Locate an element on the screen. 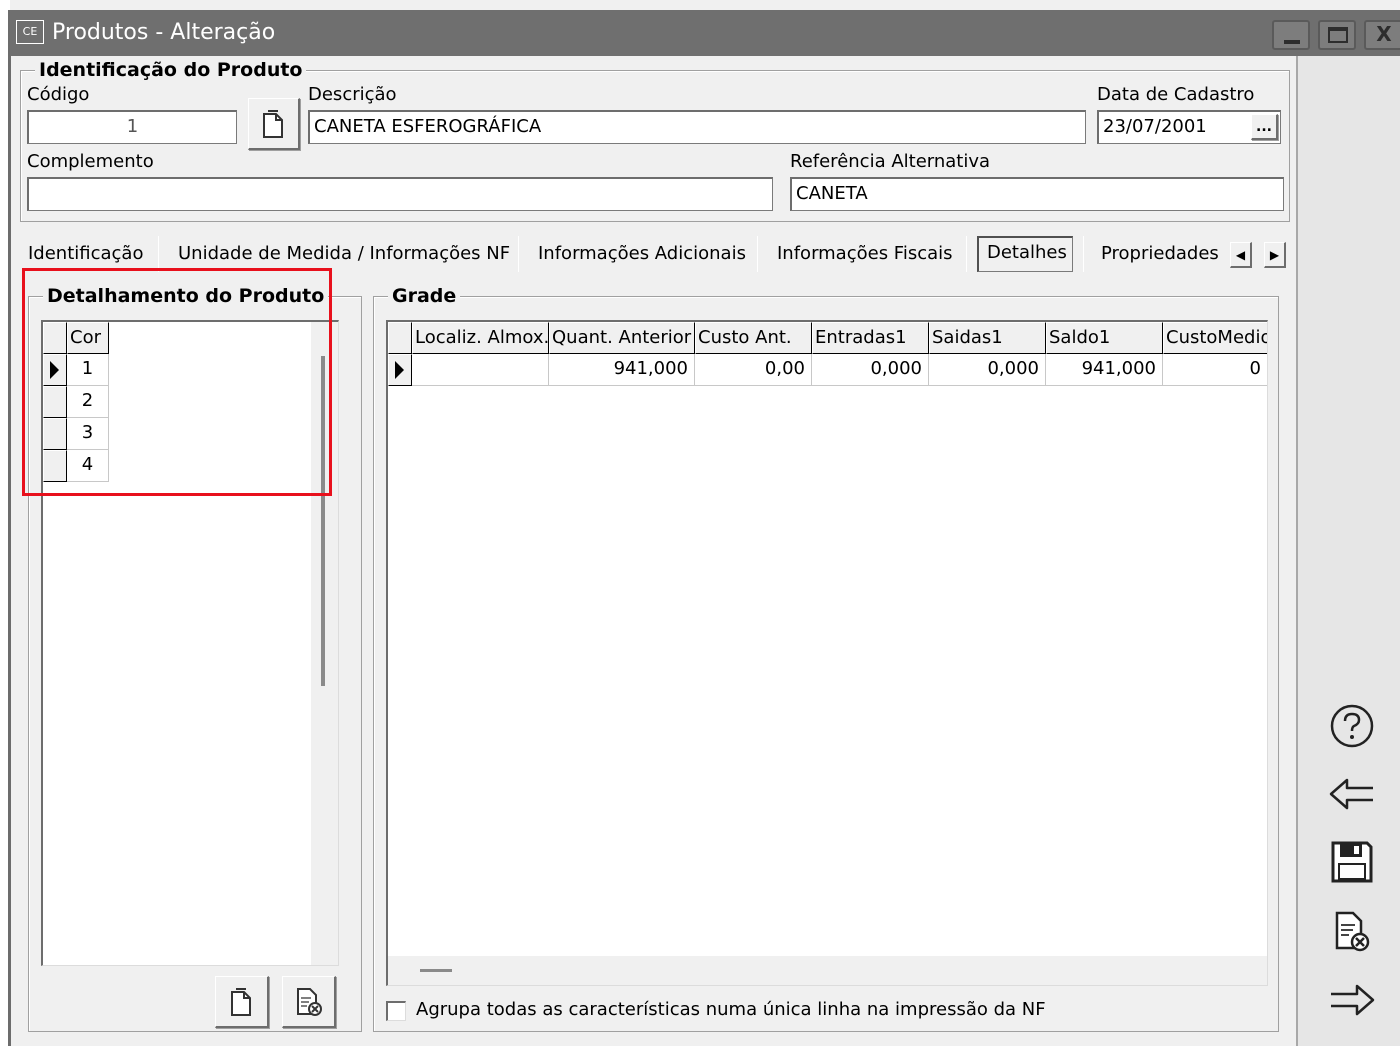 Image resolution: width=1400 pixels, height=1046 pixels. left-border-line is located at coordinates (9, 528).